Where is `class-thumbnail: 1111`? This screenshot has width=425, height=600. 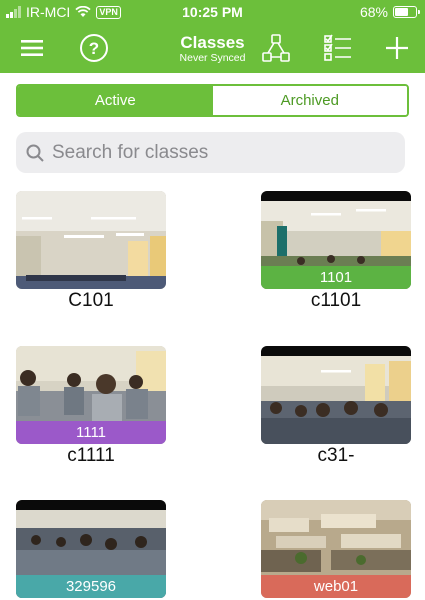 class-thumbnail: 1111 is located at coordinates (91, 395).